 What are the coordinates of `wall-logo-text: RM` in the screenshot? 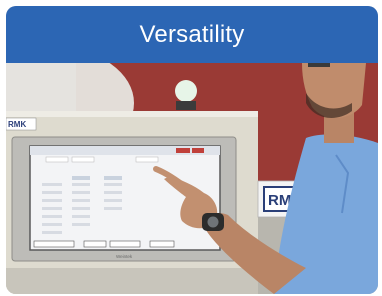 It's located at (279, 200).